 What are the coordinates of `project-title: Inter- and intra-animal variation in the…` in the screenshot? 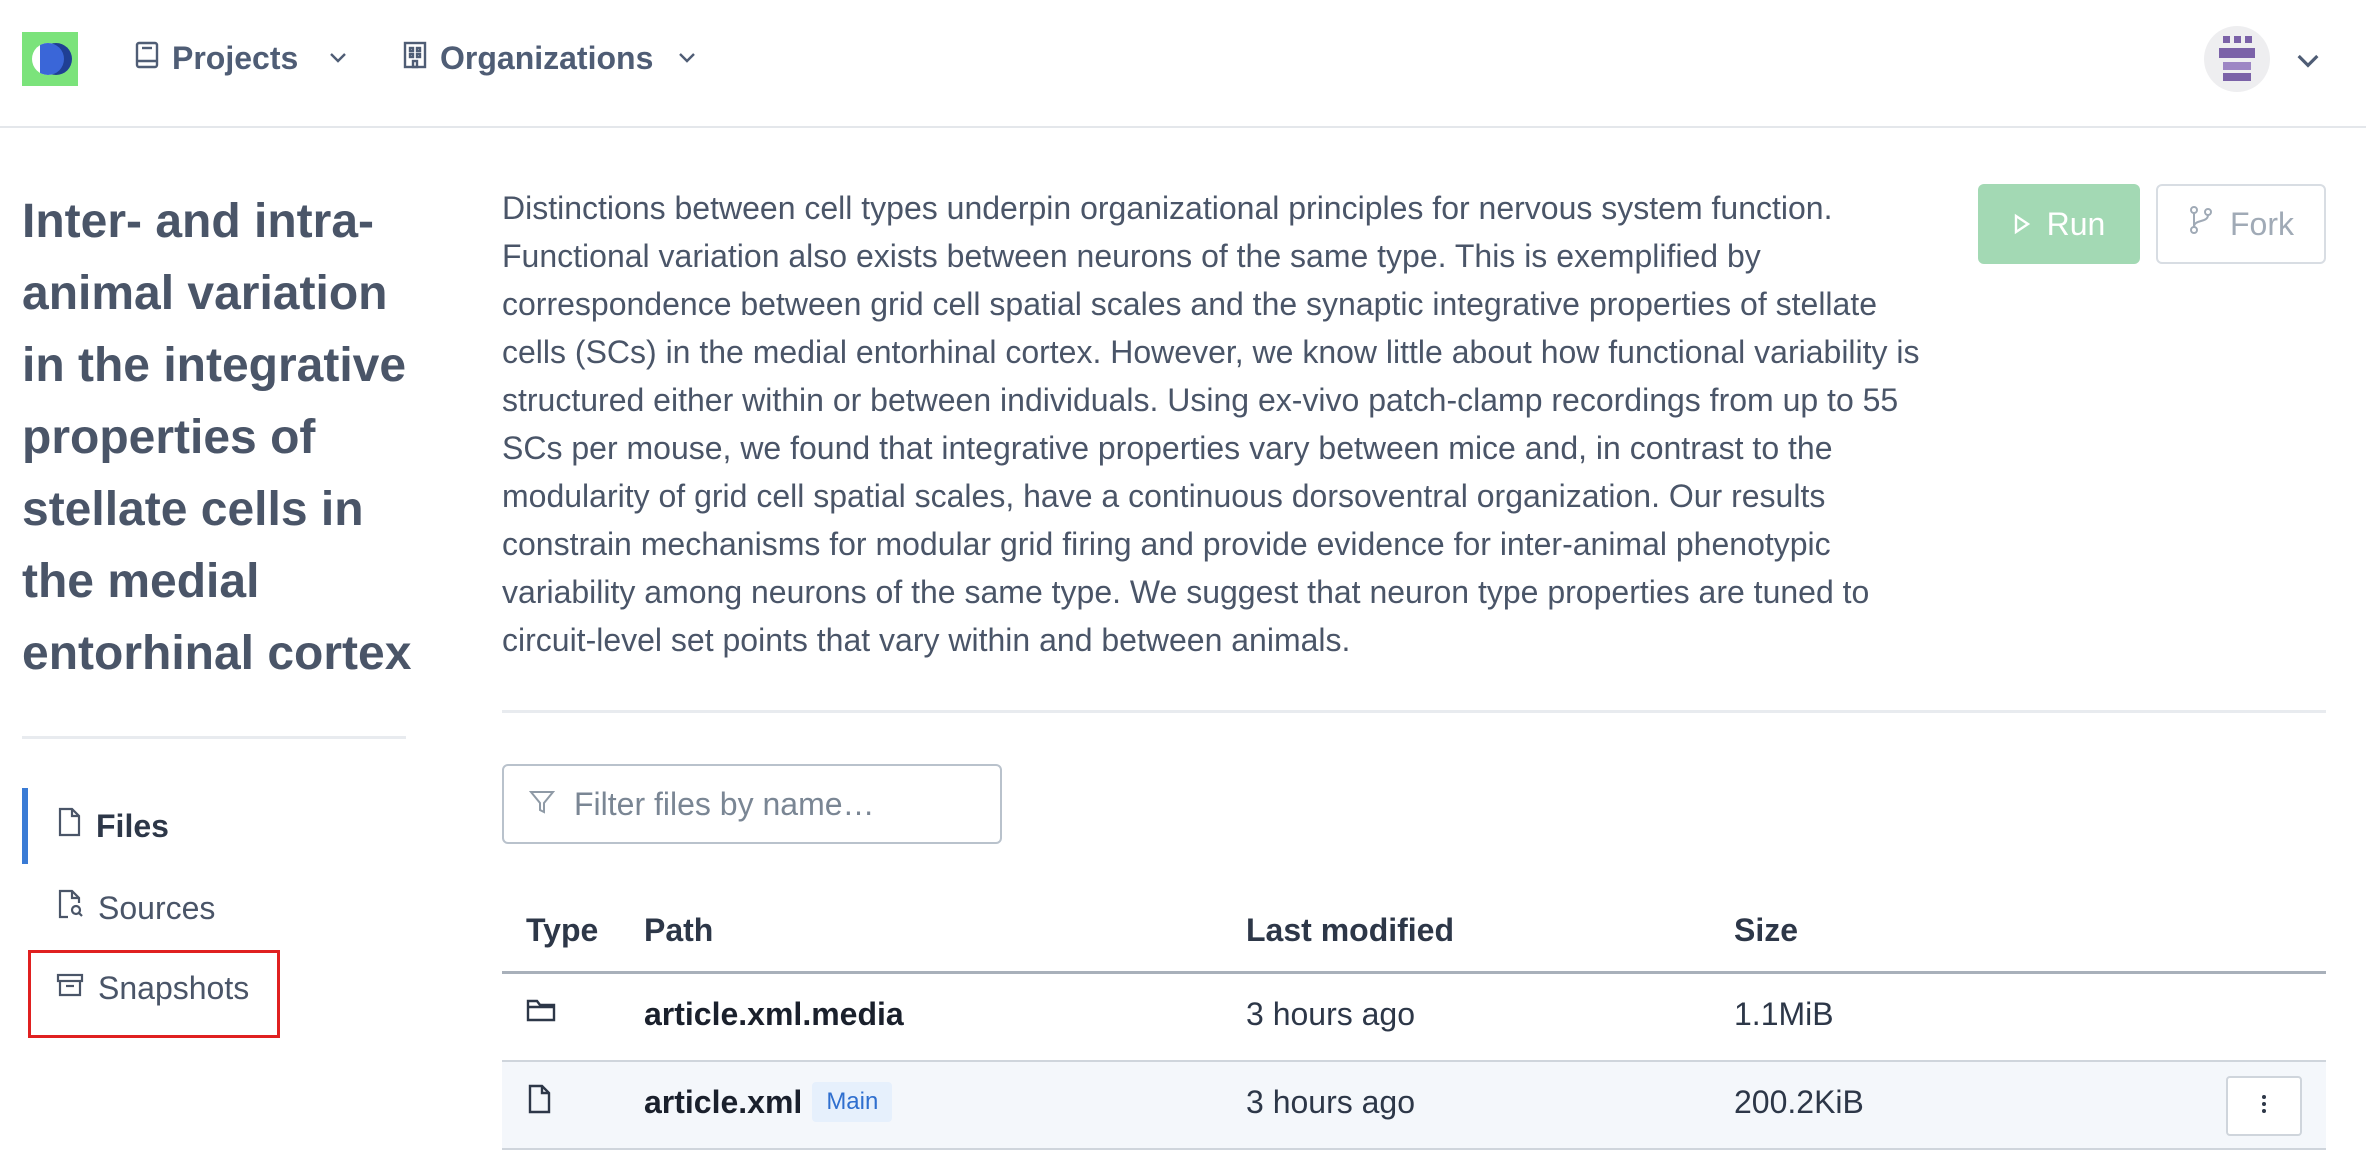 It's located at (217, 437).